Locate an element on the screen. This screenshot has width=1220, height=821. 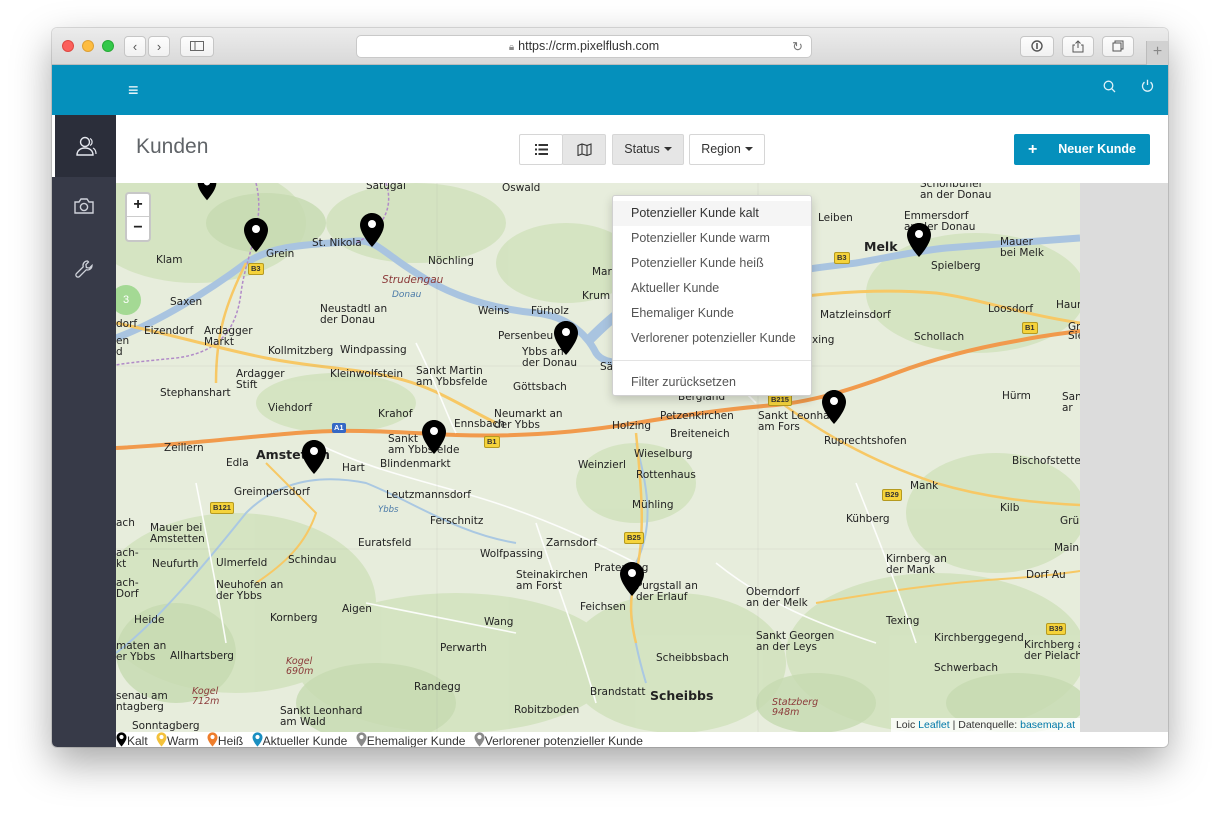
place-label: Neustadtl an der Donau is located at coordinates (354, 315).